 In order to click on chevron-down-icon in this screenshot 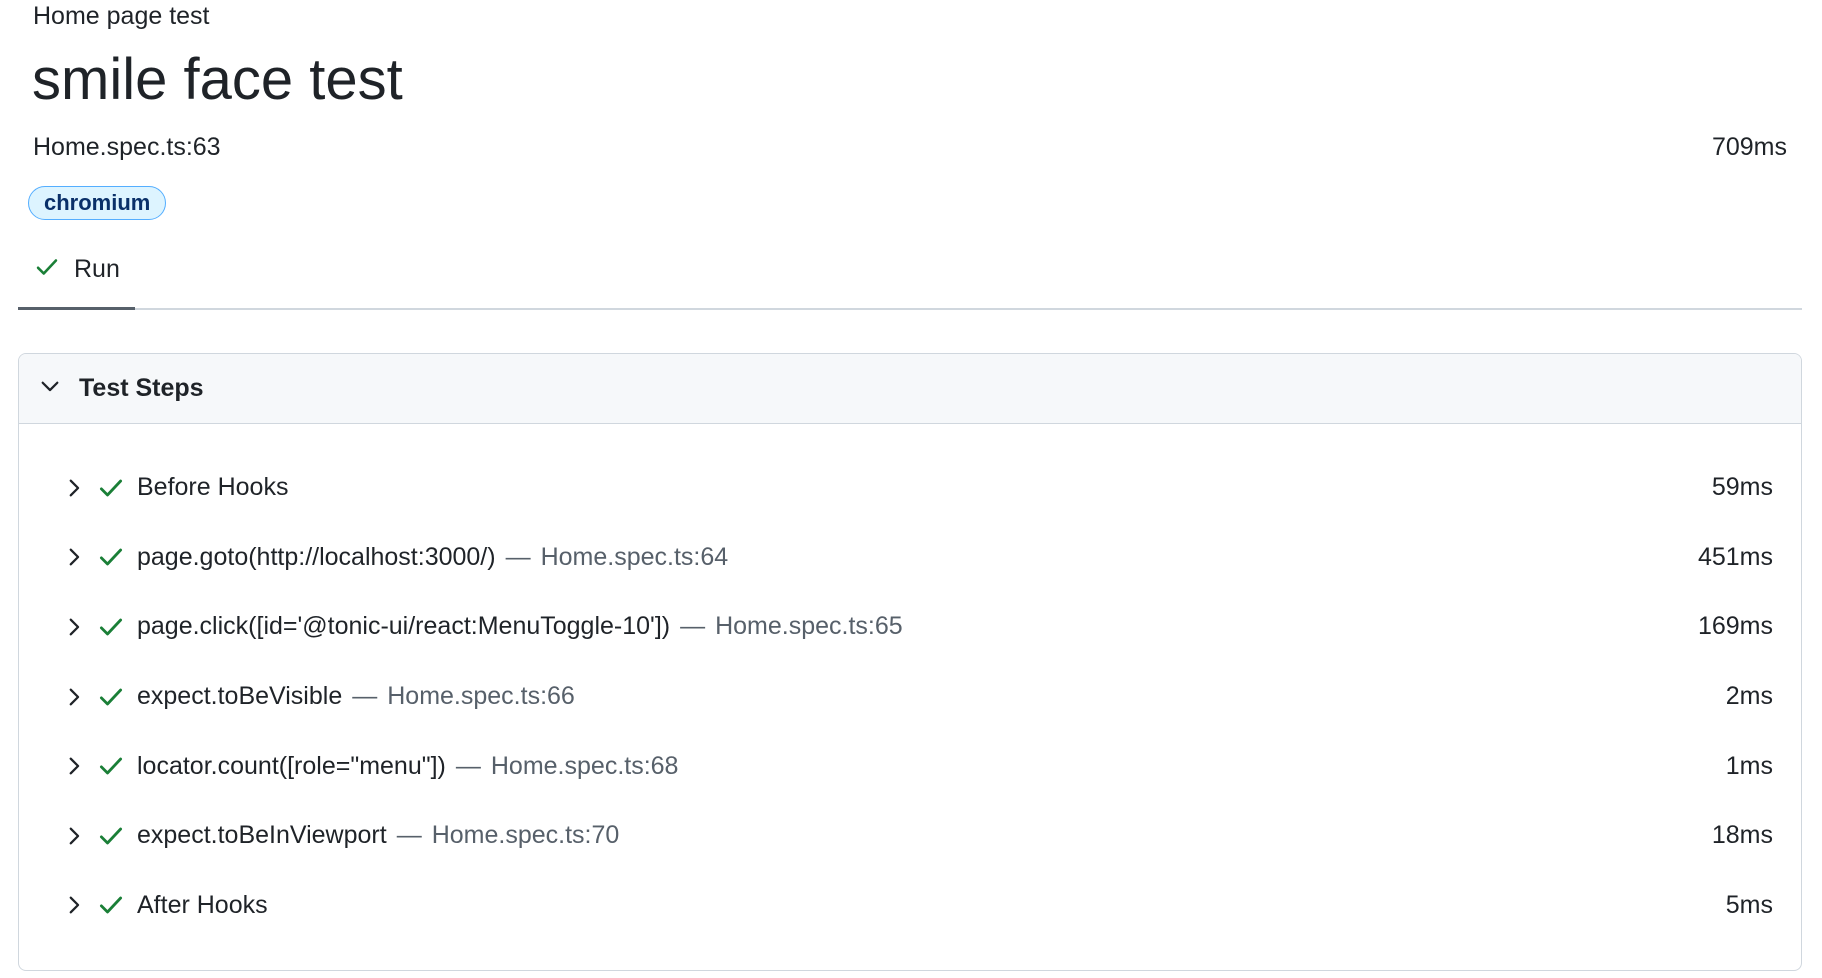, I will do `click(50, 388)`.